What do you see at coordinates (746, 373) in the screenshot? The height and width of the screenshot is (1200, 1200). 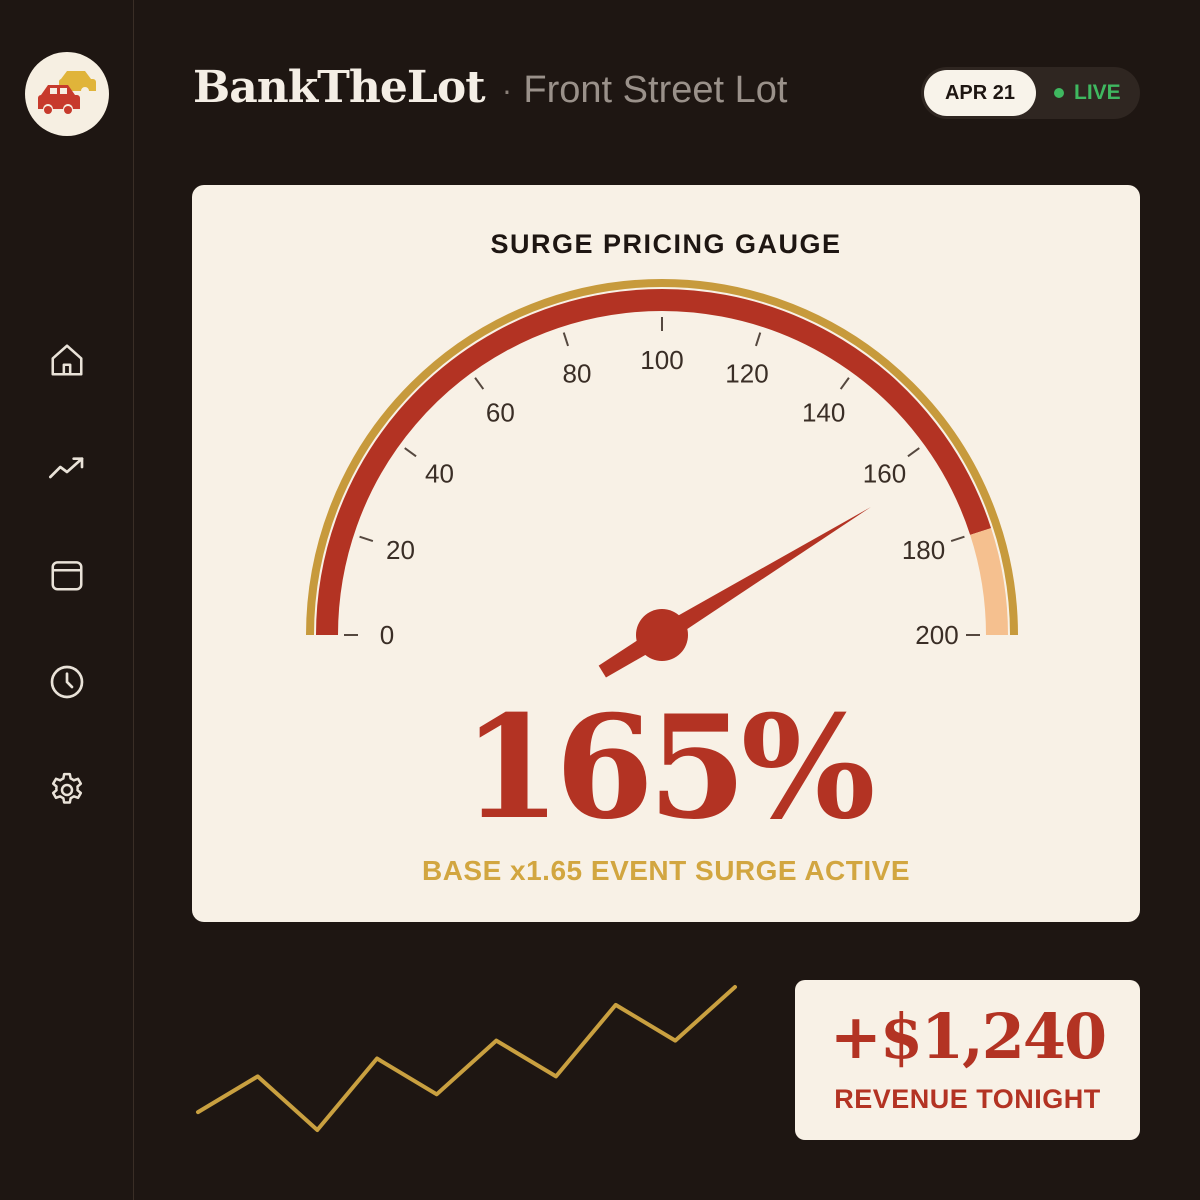 I see `gauge-tick-label: 120` at bounding box center [746, 373].